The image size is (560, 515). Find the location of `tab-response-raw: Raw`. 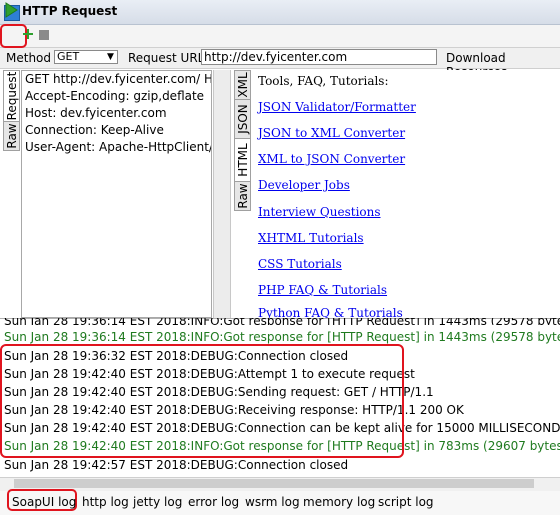

tab-response-raw: Raw is located at coordinates (242, 196).